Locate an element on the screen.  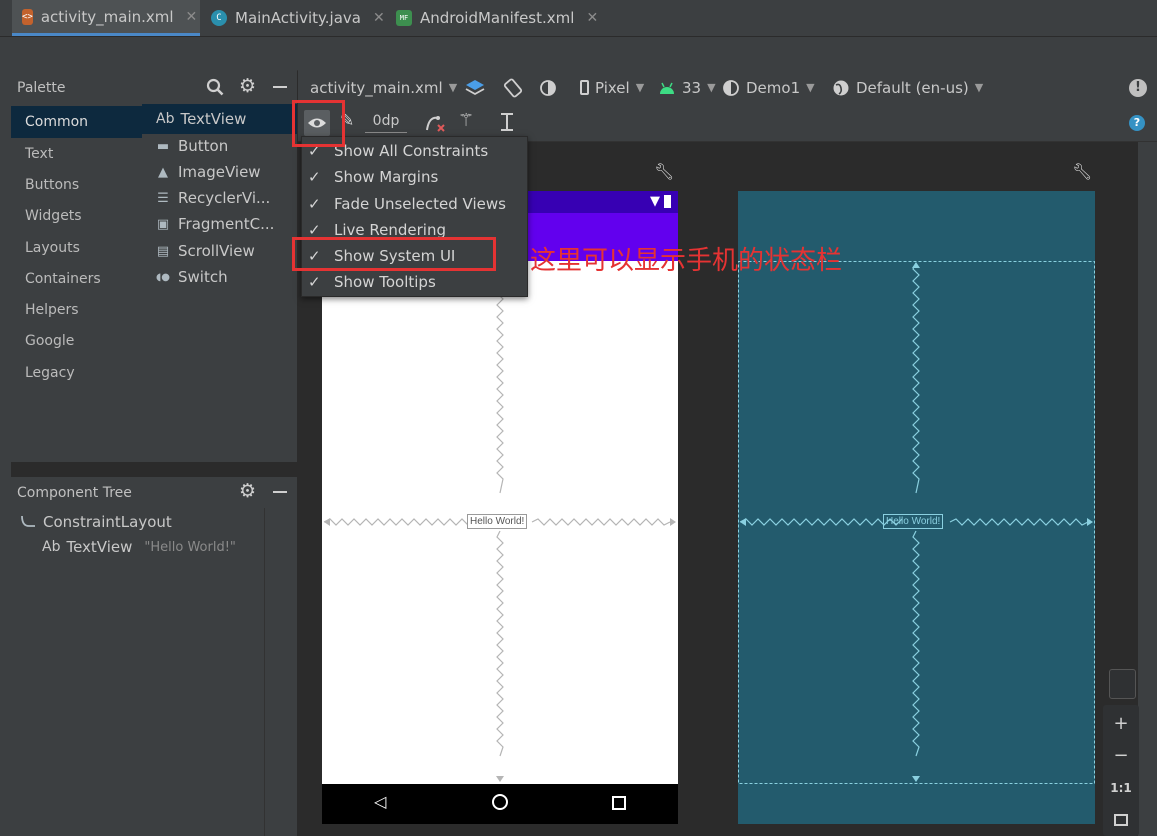
palette-item-switch: ◖● Switch is located at coordinates (191, 277).